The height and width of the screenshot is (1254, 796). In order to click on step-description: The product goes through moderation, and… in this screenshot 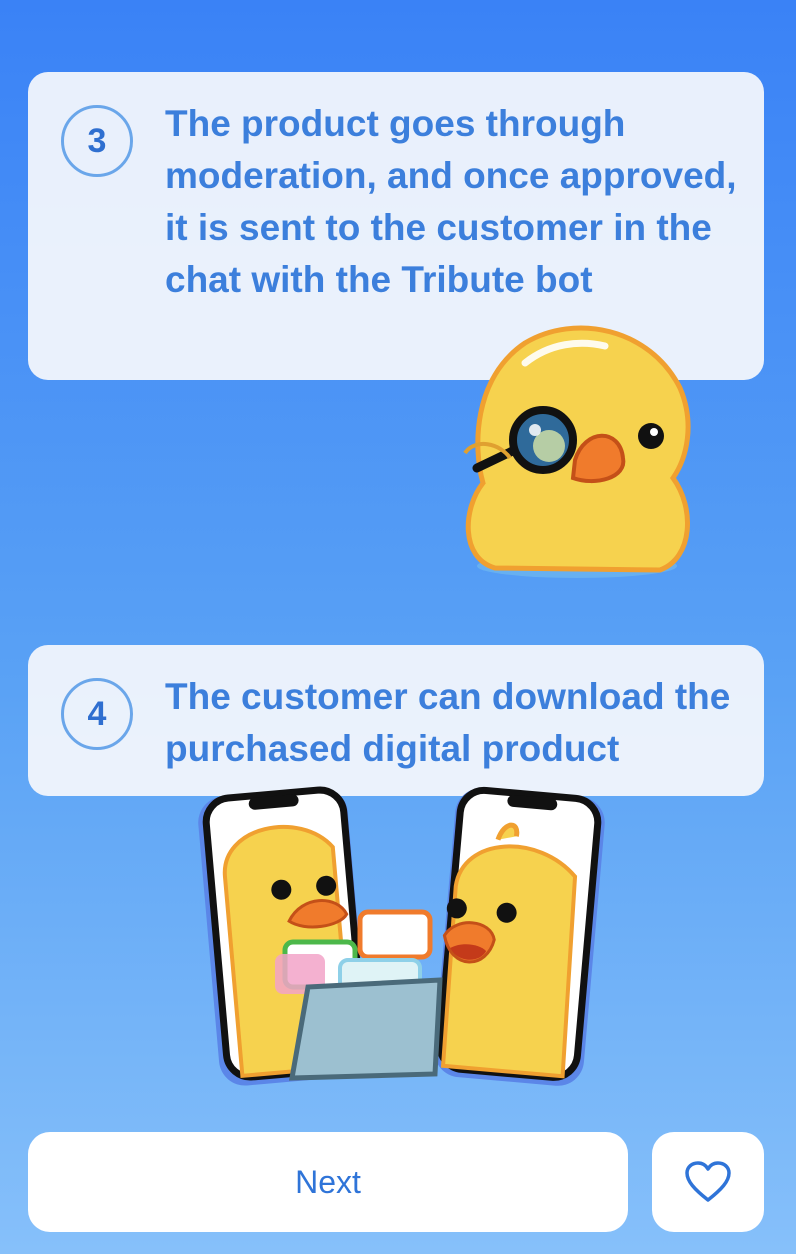, I will do `click(451, 201)`.